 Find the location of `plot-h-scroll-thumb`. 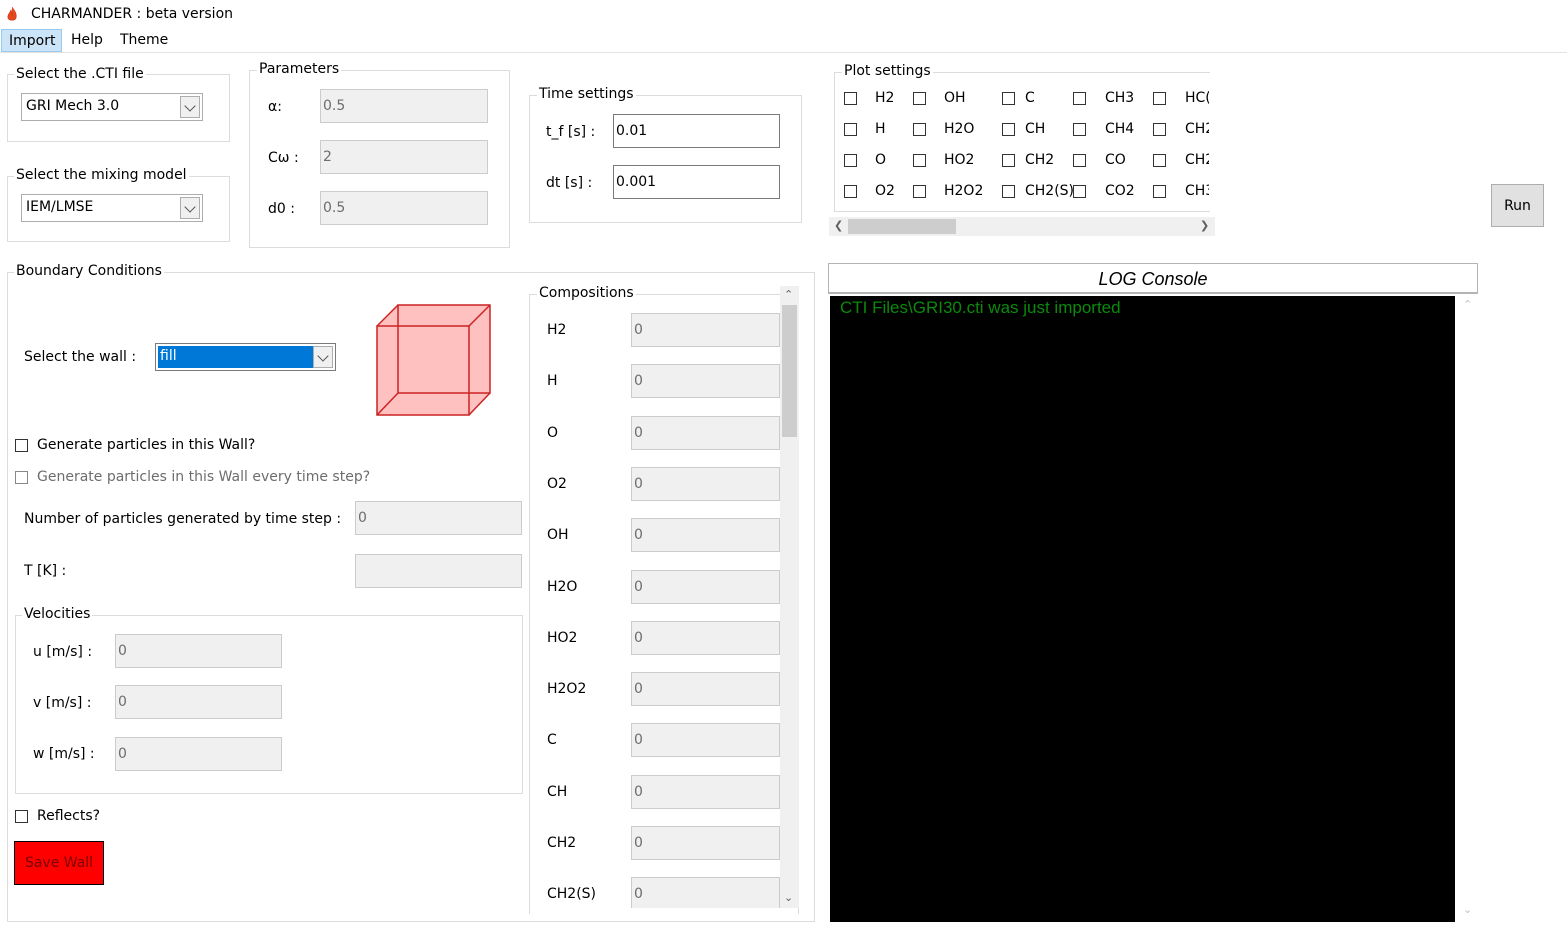

plot-h-scroll-thumb is located at coordinates (902, 226).